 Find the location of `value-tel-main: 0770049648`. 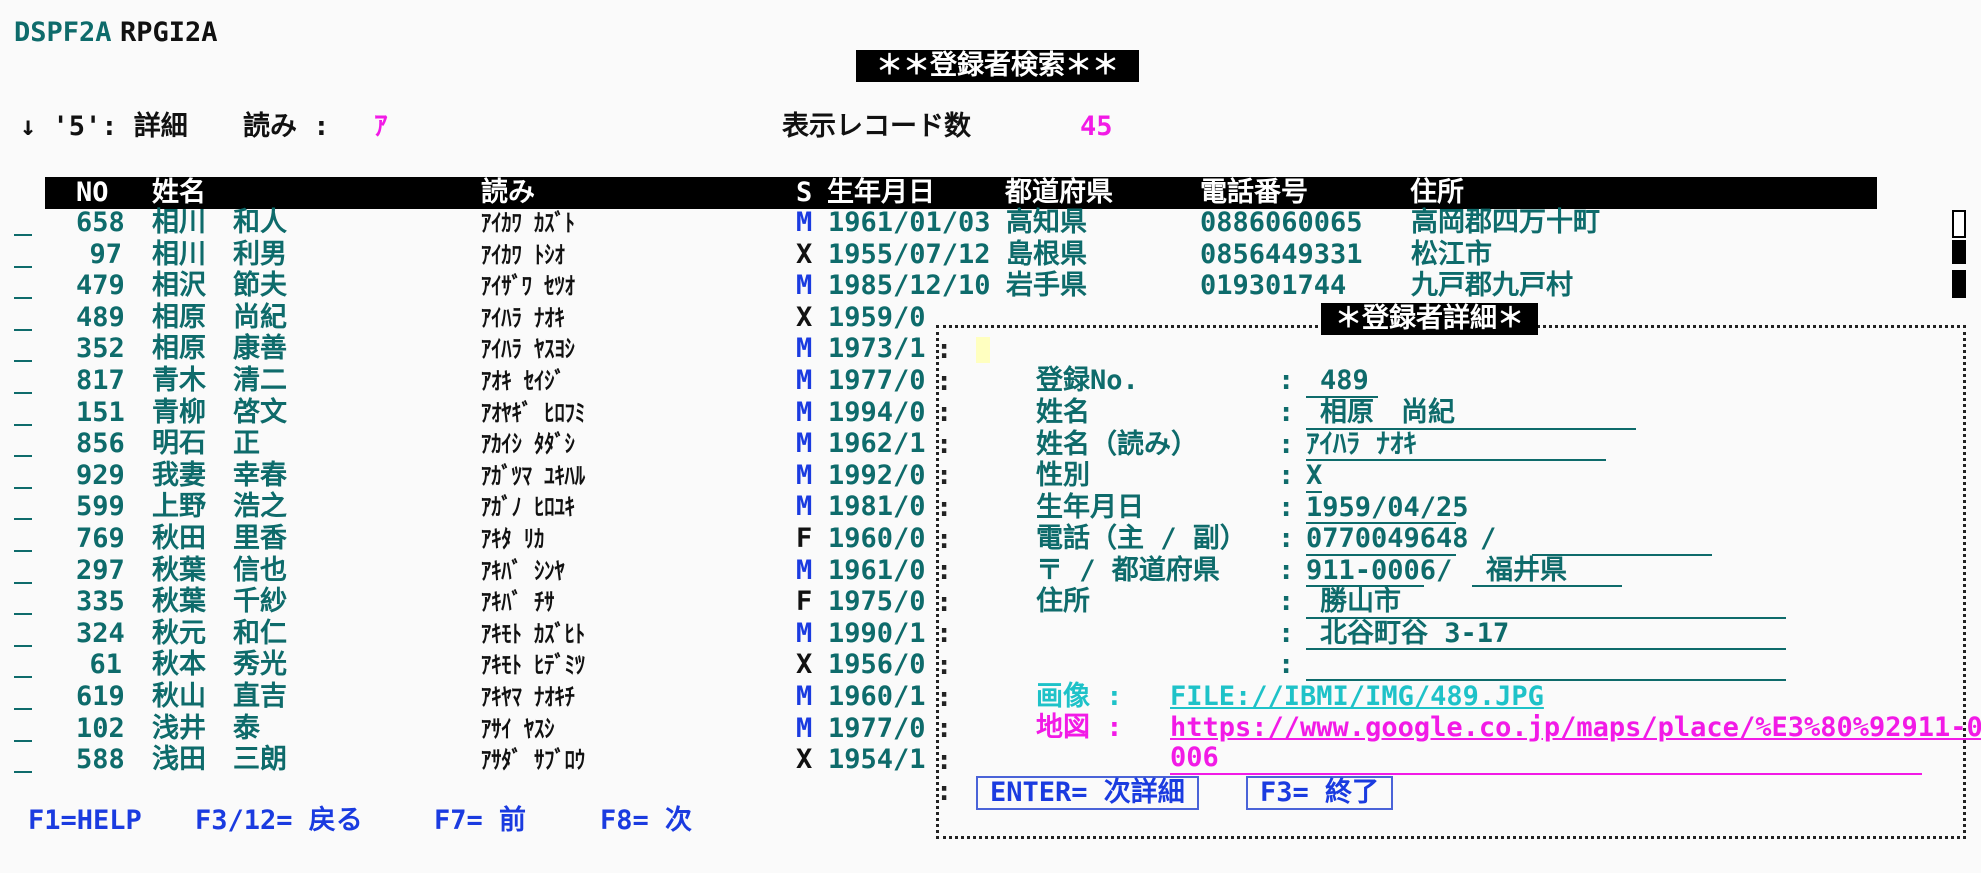

value-tel-main: 0770049648 is located at coordinates (1387, 538).